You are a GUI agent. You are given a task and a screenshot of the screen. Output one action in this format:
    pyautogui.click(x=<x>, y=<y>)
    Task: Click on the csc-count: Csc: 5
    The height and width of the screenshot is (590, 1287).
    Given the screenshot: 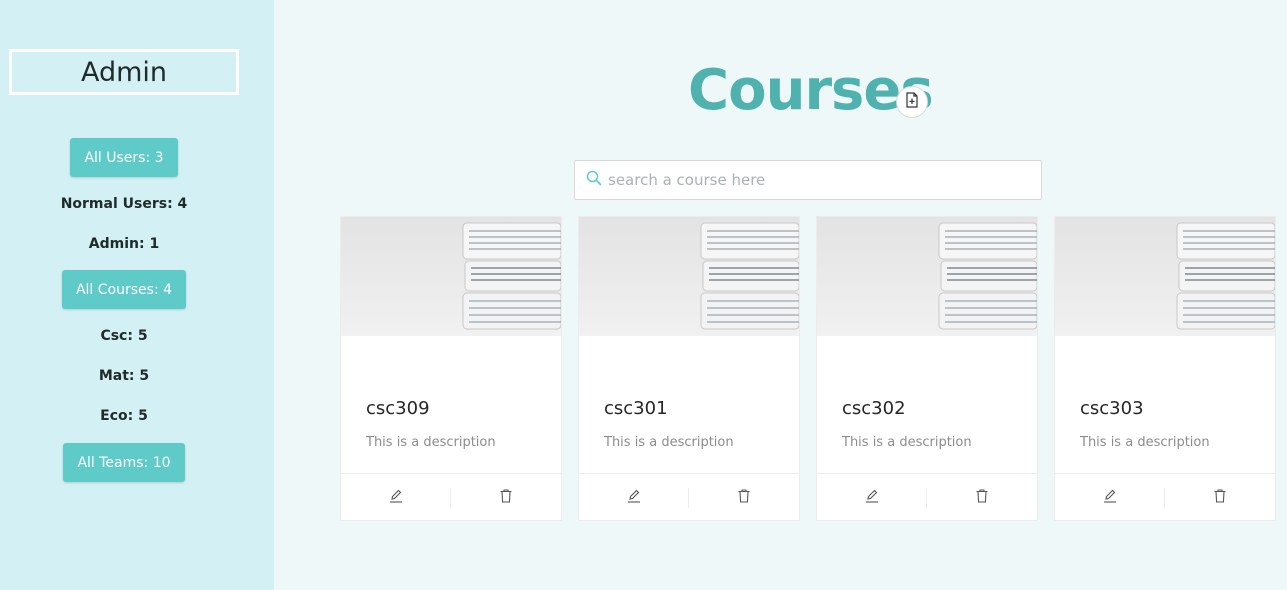 What is the action you would take?
    pyautogui.click(x=124, y=336)
    